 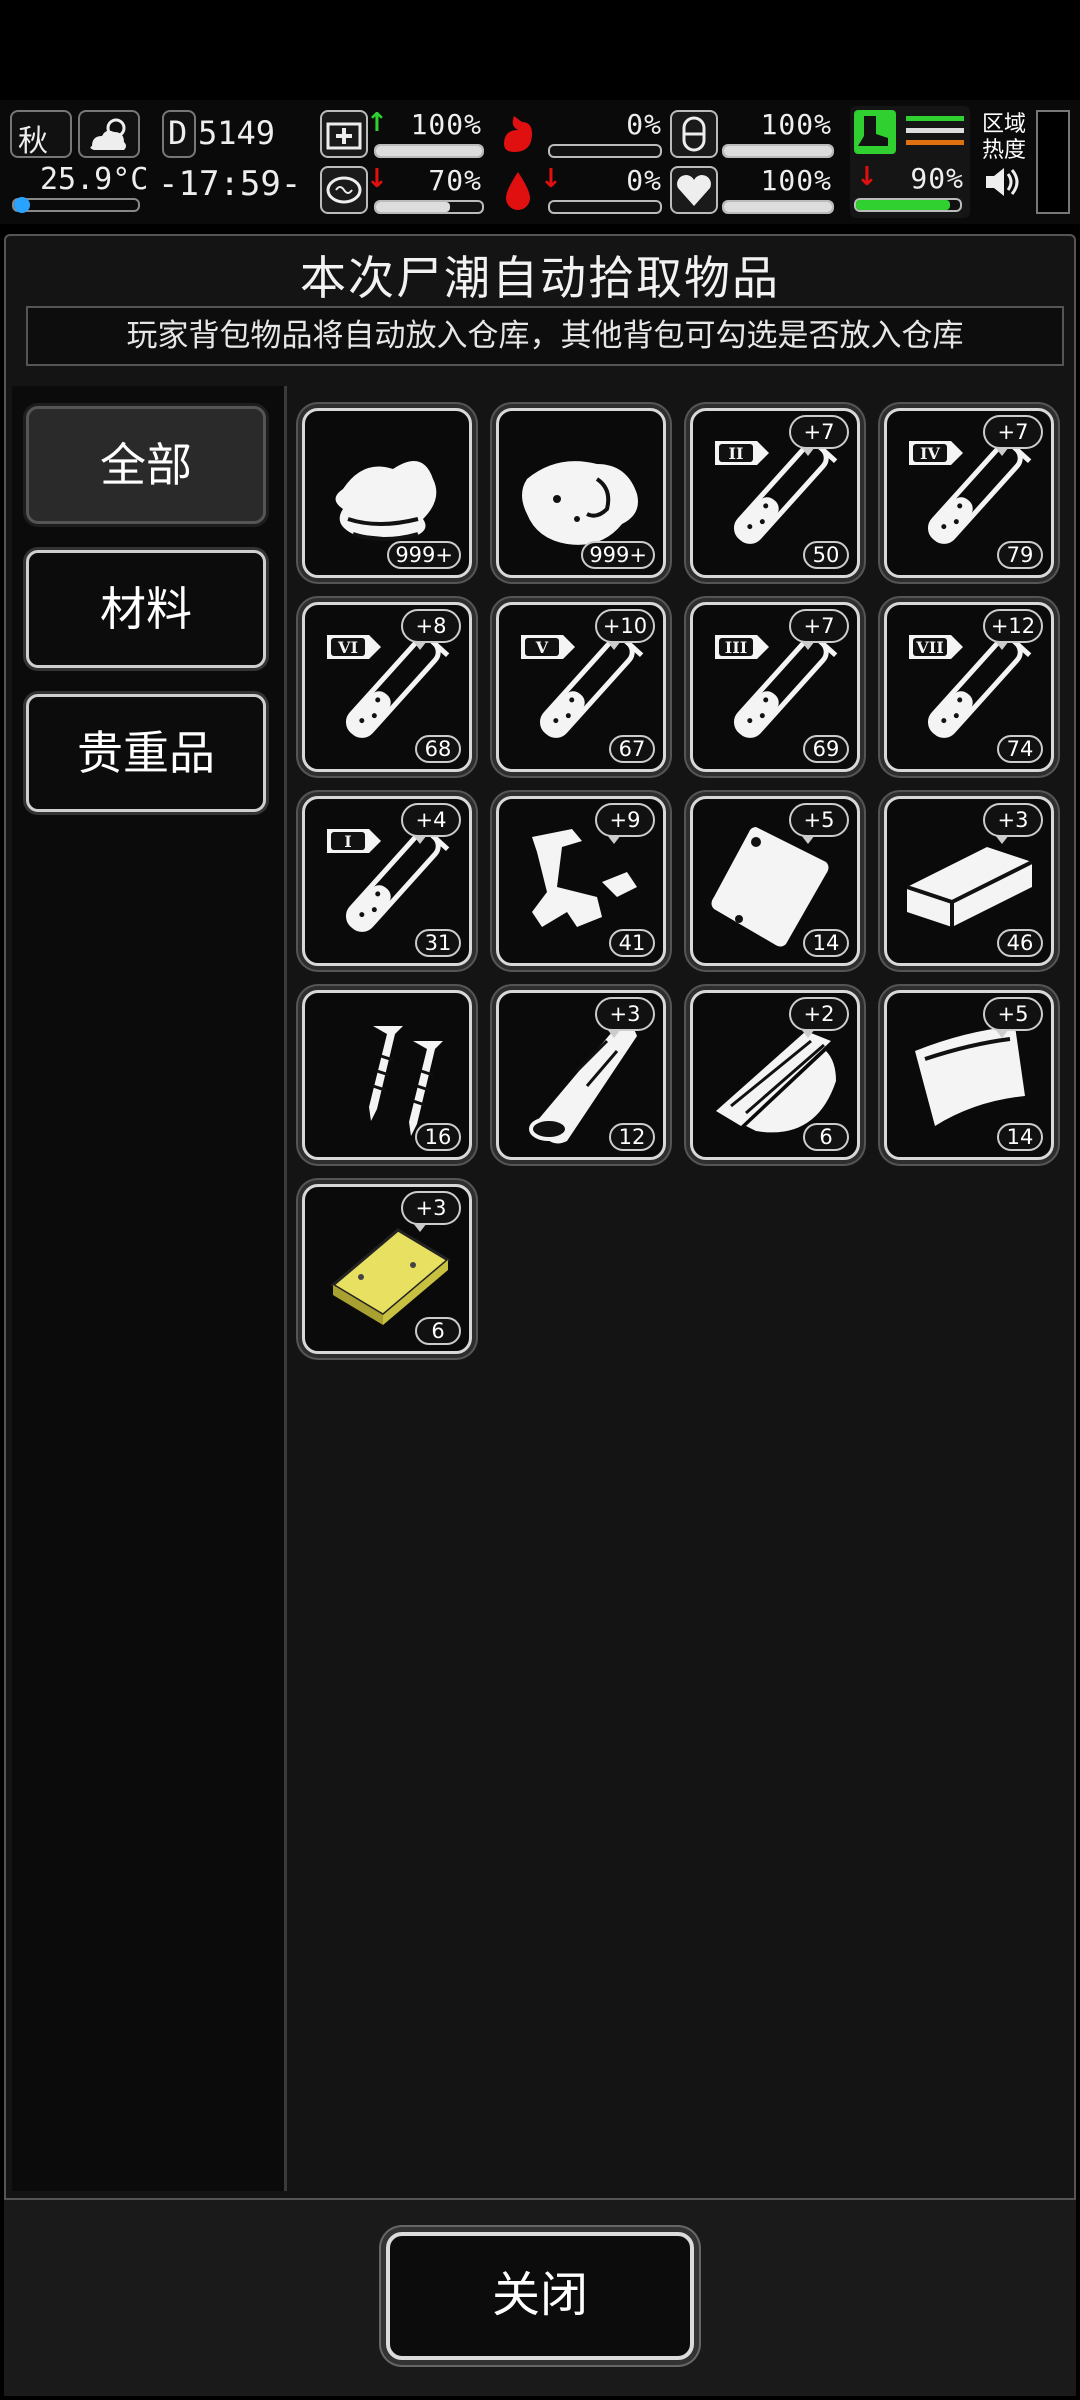 I want to click on item-slot-leather-sheet: +5 14, so click(x=969, y=1075).